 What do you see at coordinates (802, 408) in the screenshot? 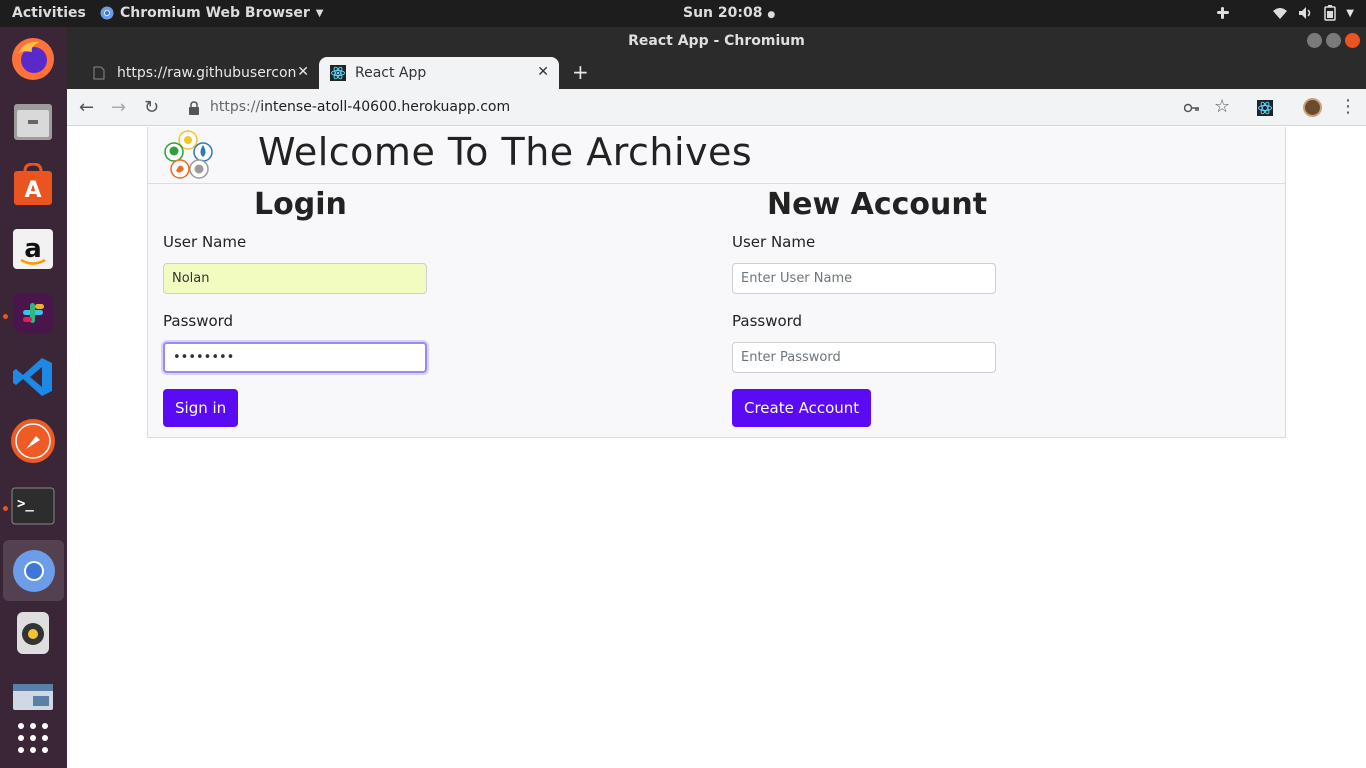
I see `create-account-button: Create Account` at bounding box center [802, 408].